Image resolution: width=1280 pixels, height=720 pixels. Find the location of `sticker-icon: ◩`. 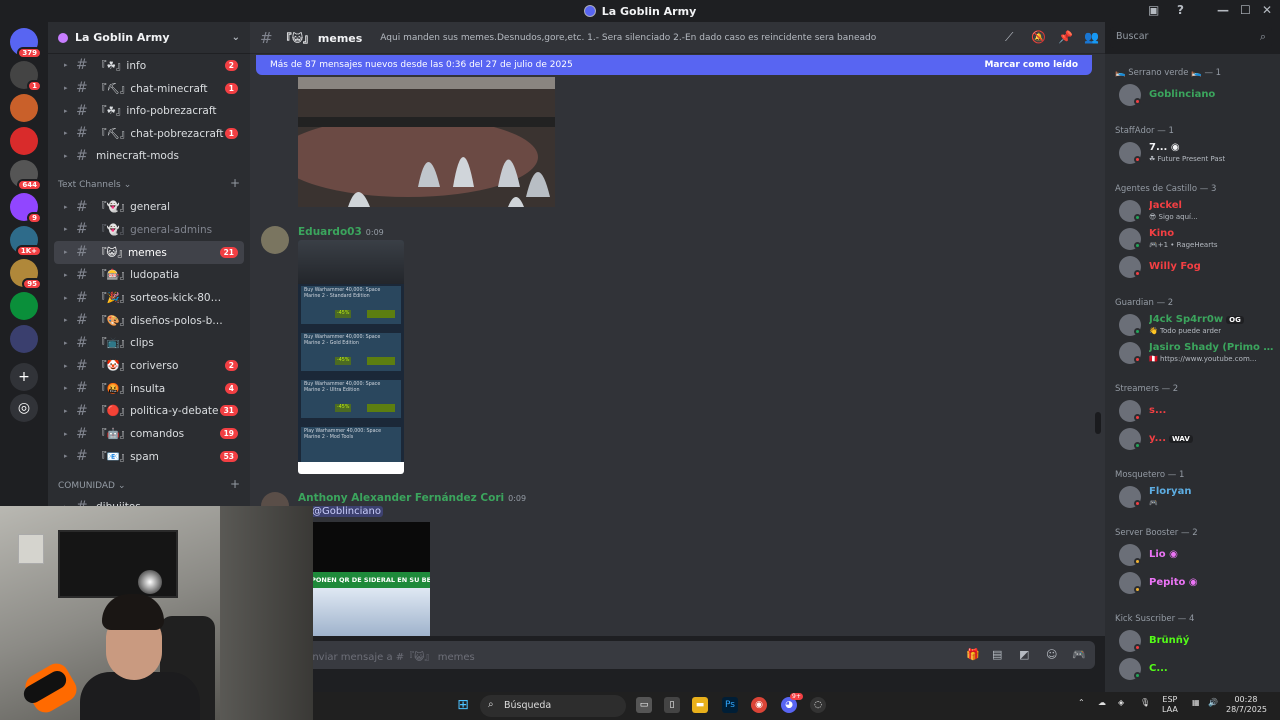

sticker-icon: ◩ is located at coordinates (1024, 654).